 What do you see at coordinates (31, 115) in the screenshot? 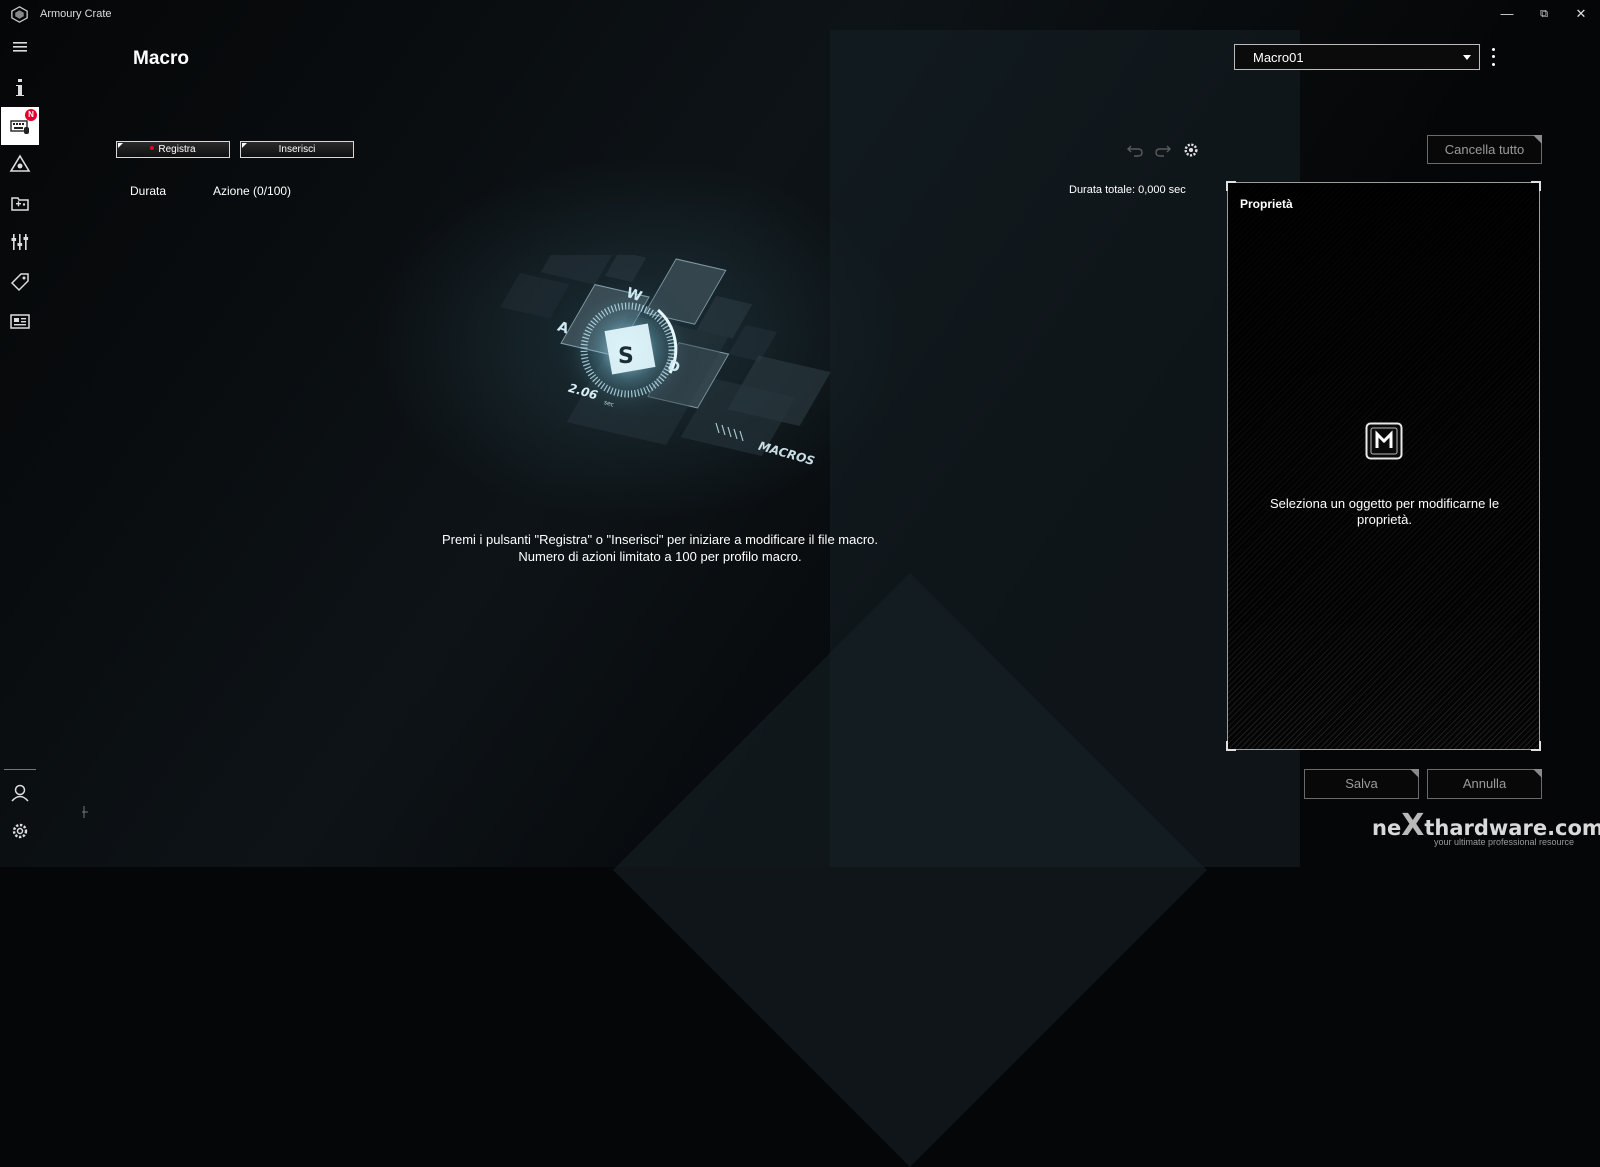
I see `notification-badge: N` at bounding box center [31, 115].